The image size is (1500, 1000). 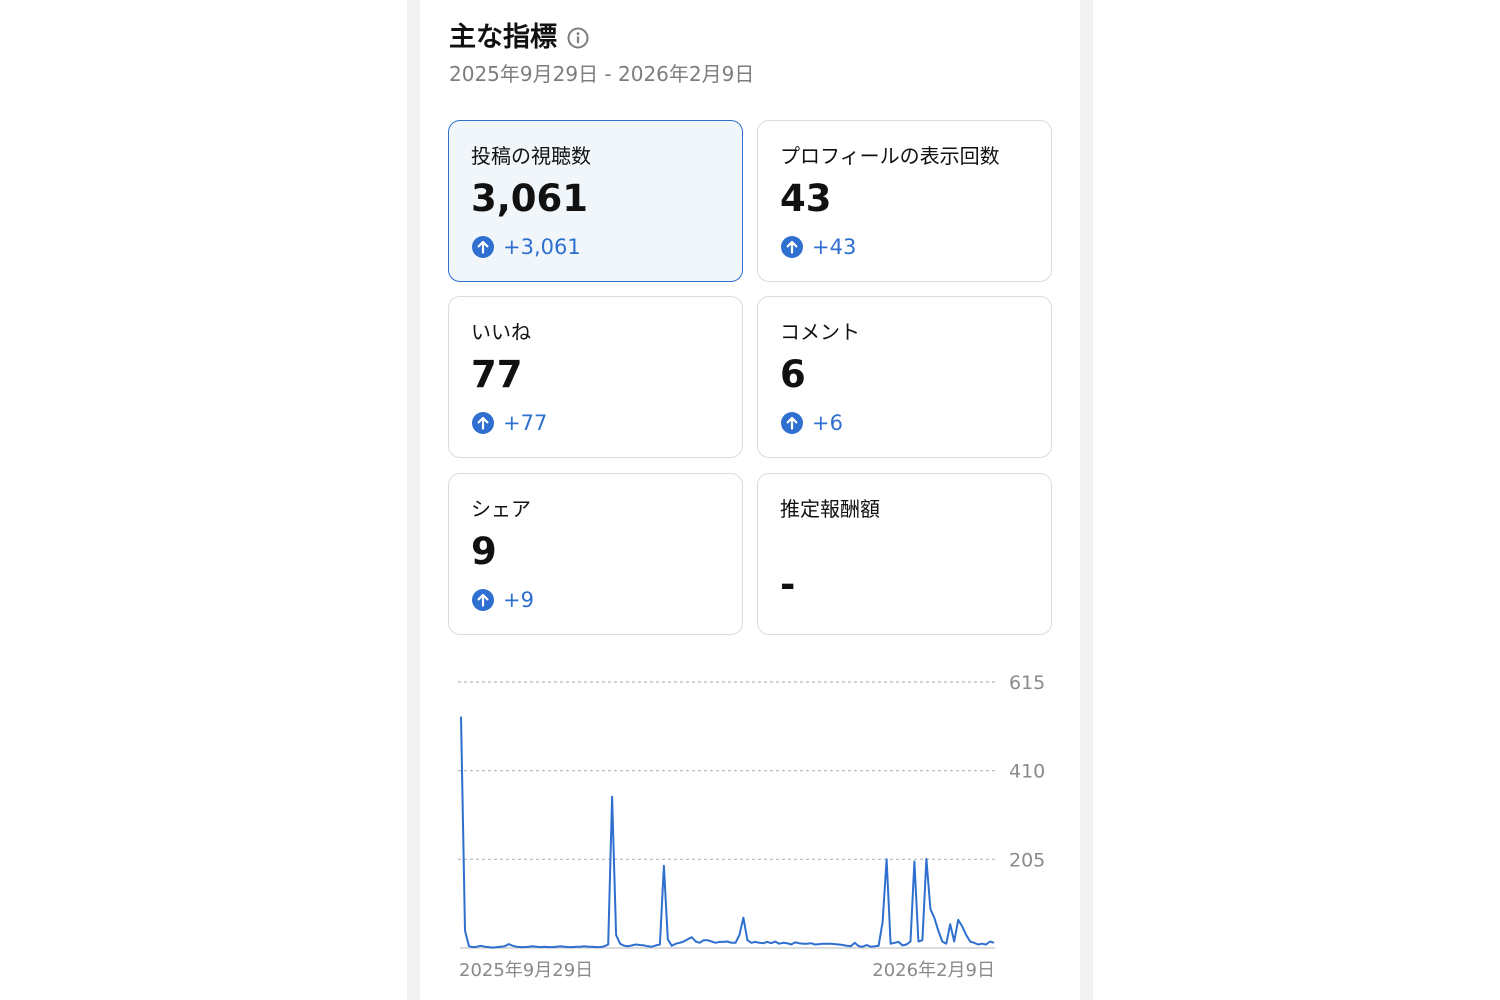 What do you see at coordinates (904, 377) in the screenshot?
I see `metric-card-comments: コメント 6 +6` at bounding box center [904, 377].